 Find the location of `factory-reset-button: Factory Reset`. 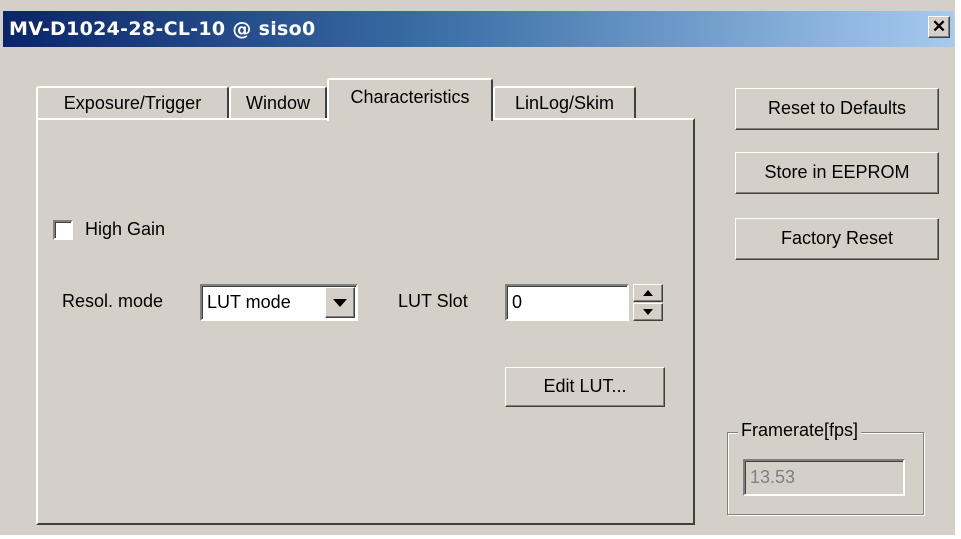

factory-reset-button: Factory Reset is located at coordinates (837, 239).